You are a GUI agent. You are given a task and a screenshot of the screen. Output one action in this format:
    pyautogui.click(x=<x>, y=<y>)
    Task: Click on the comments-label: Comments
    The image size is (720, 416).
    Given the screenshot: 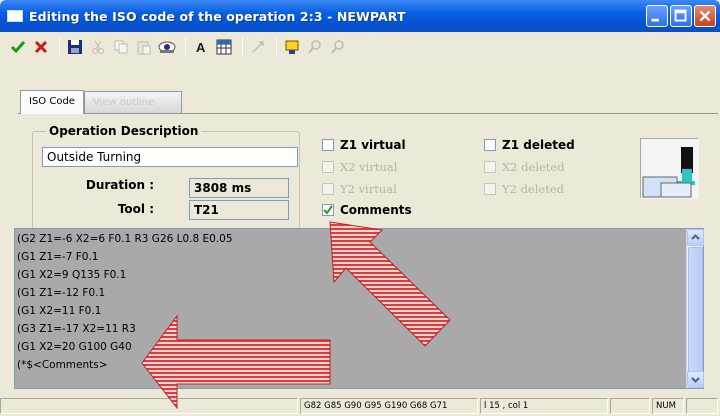 What is the action you would take?
    pyautogui.click(x=376, y=210)
    